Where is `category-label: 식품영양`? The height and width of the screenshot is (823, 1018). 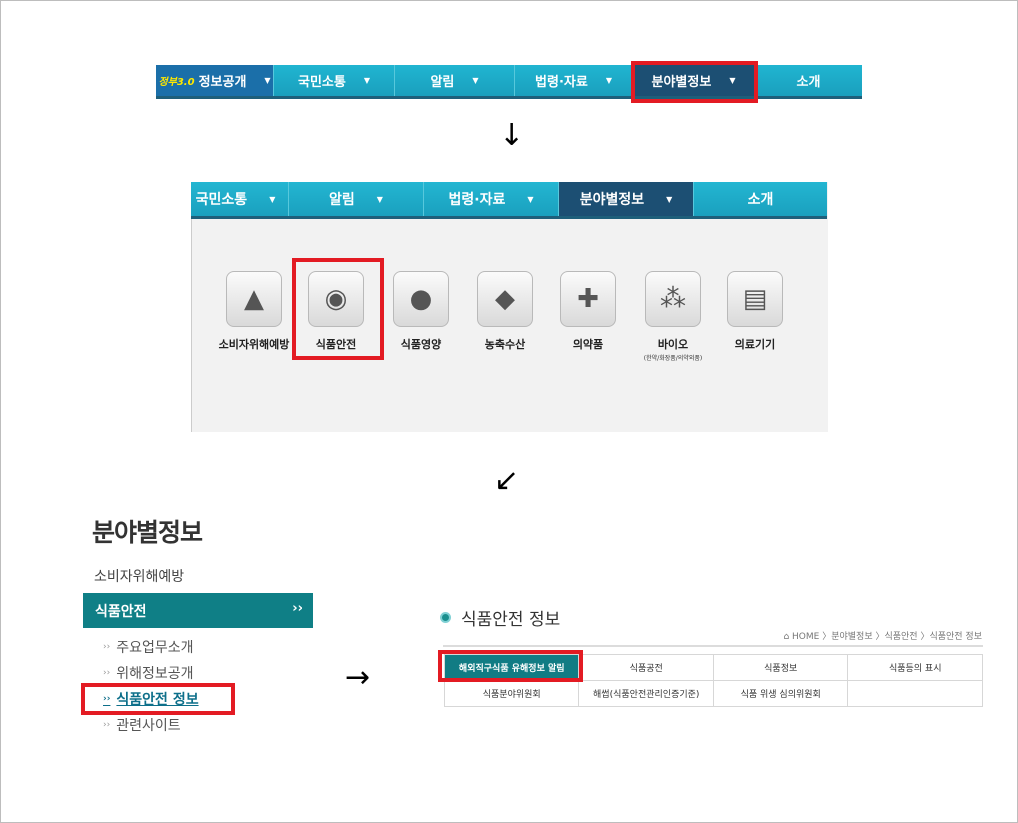 category-label: 식품영양 is located at coordinates (421, 344).